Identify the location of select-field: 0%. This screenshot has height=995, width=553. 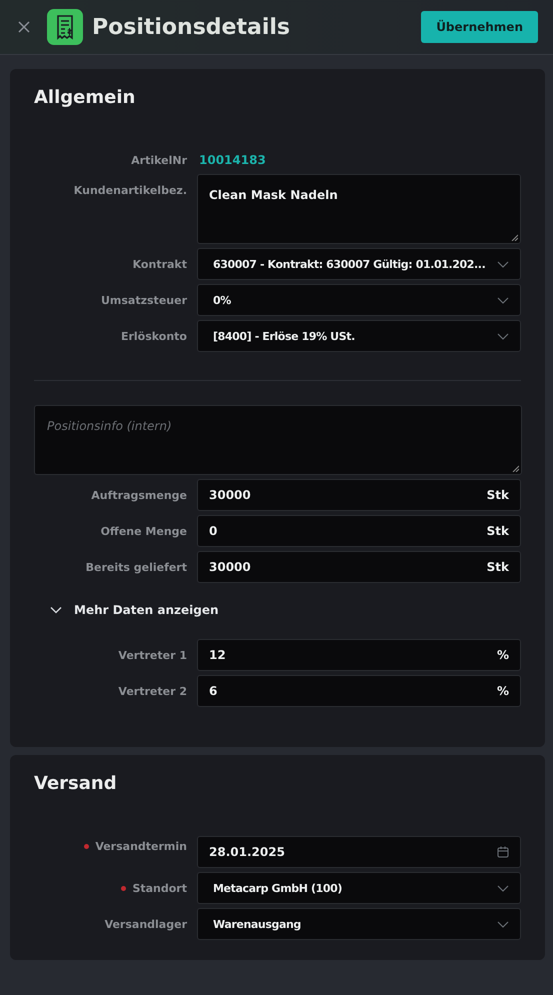
(359, 300).